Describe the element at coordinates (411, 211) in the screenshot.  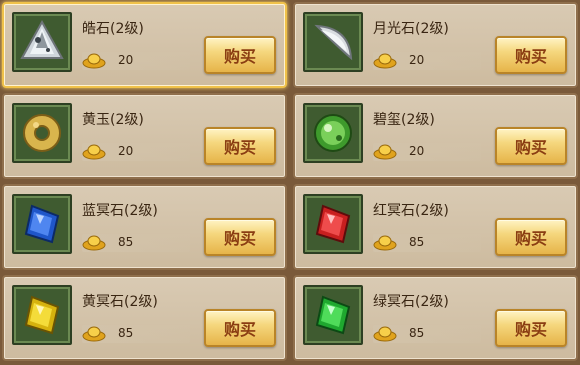
I see `item-name: 红冥石(2级)` at that location.